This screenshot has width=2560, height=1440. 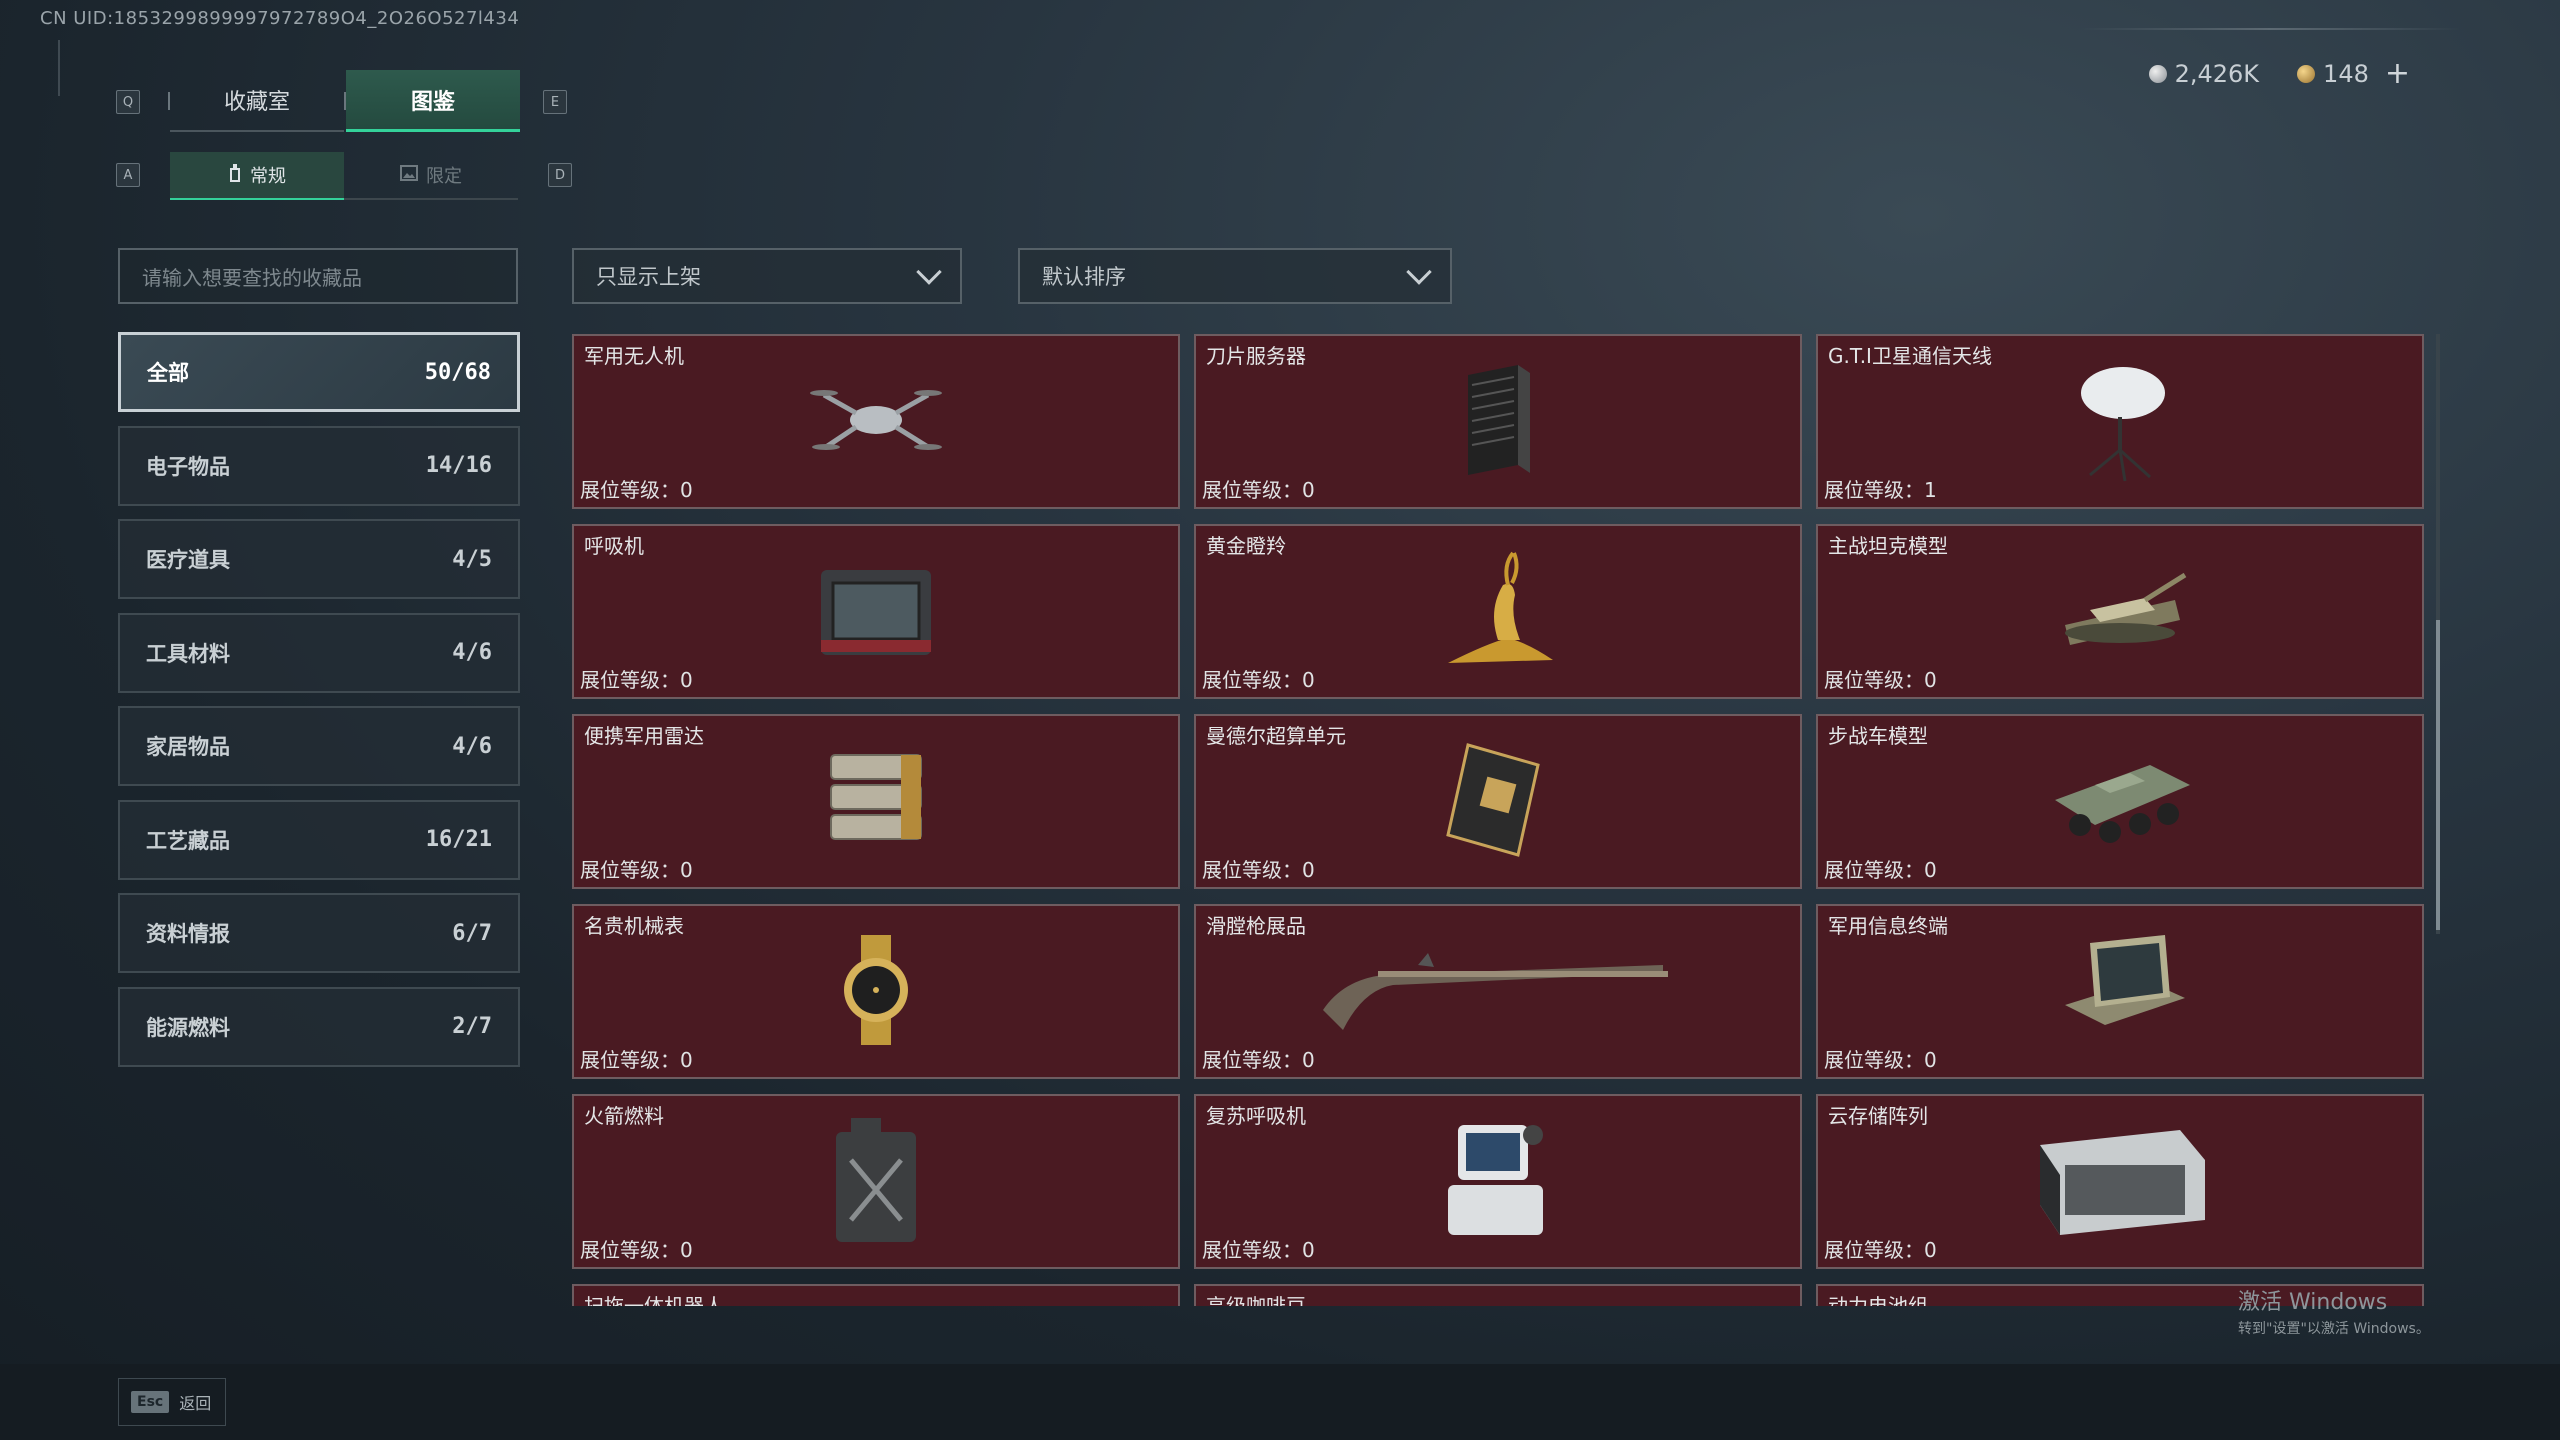 What do you see at coordinates (61, 68) in the screenshot?
I see `side-decoration` at bounding box center [61, 68].